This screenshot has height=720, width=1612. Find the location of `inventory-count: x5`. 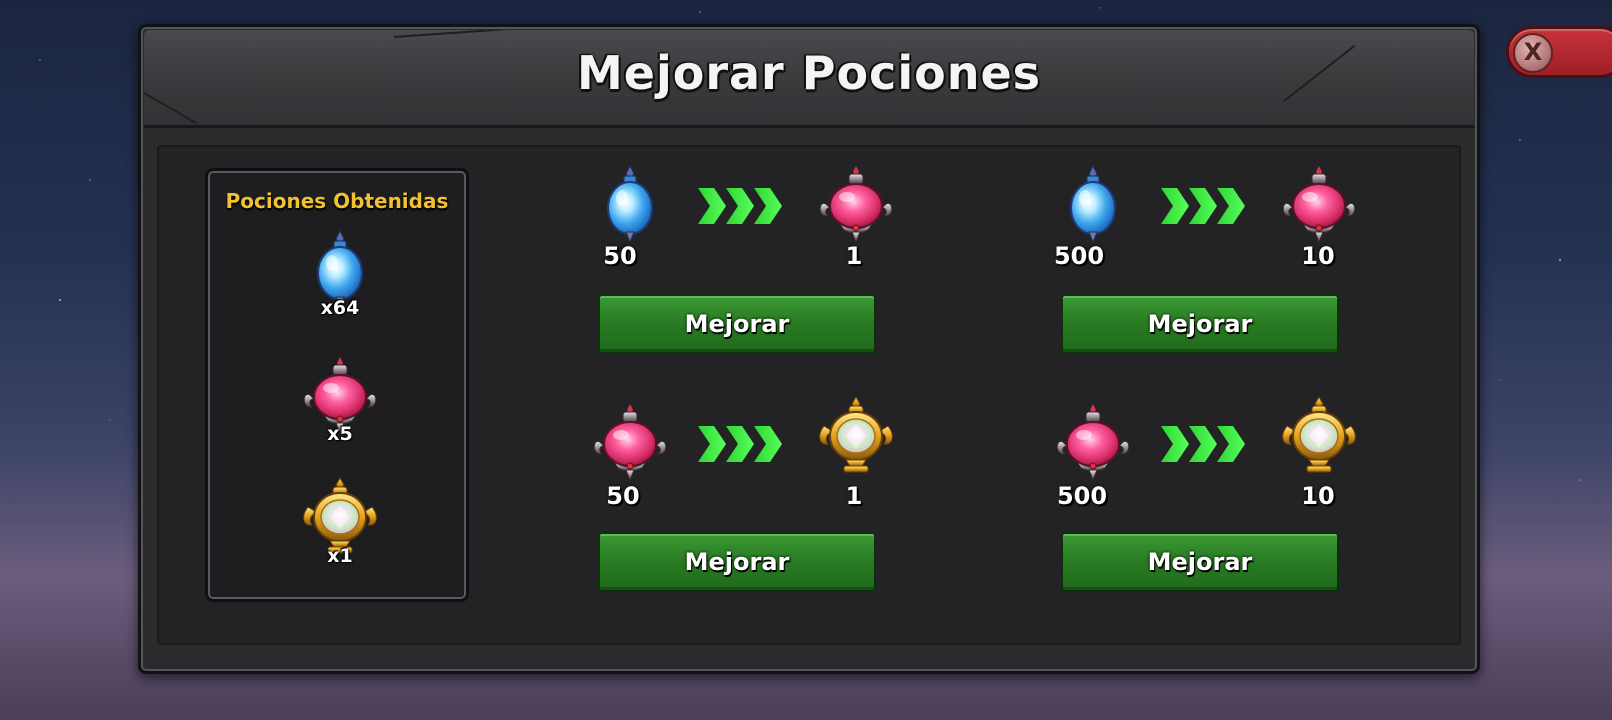

inventory-count: x5 is located at coordinates (340, 434).